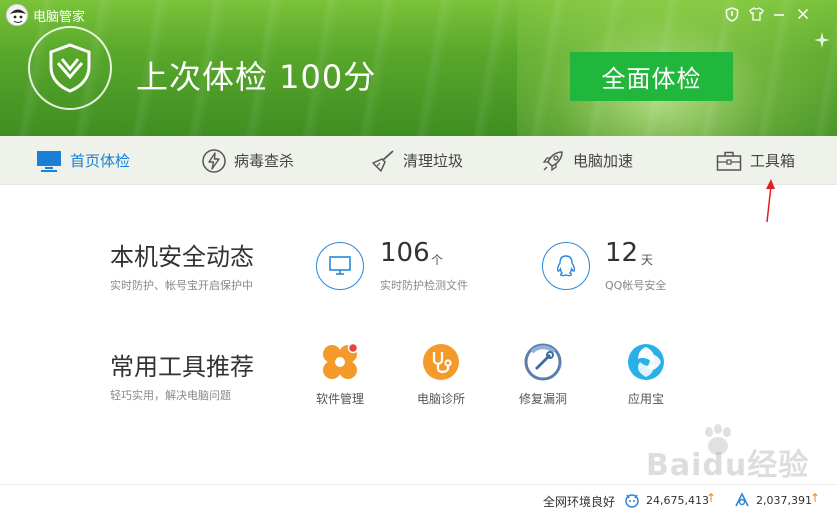  I want to click on tool-clinic-label: 电脑诊所, so click(440, 399).